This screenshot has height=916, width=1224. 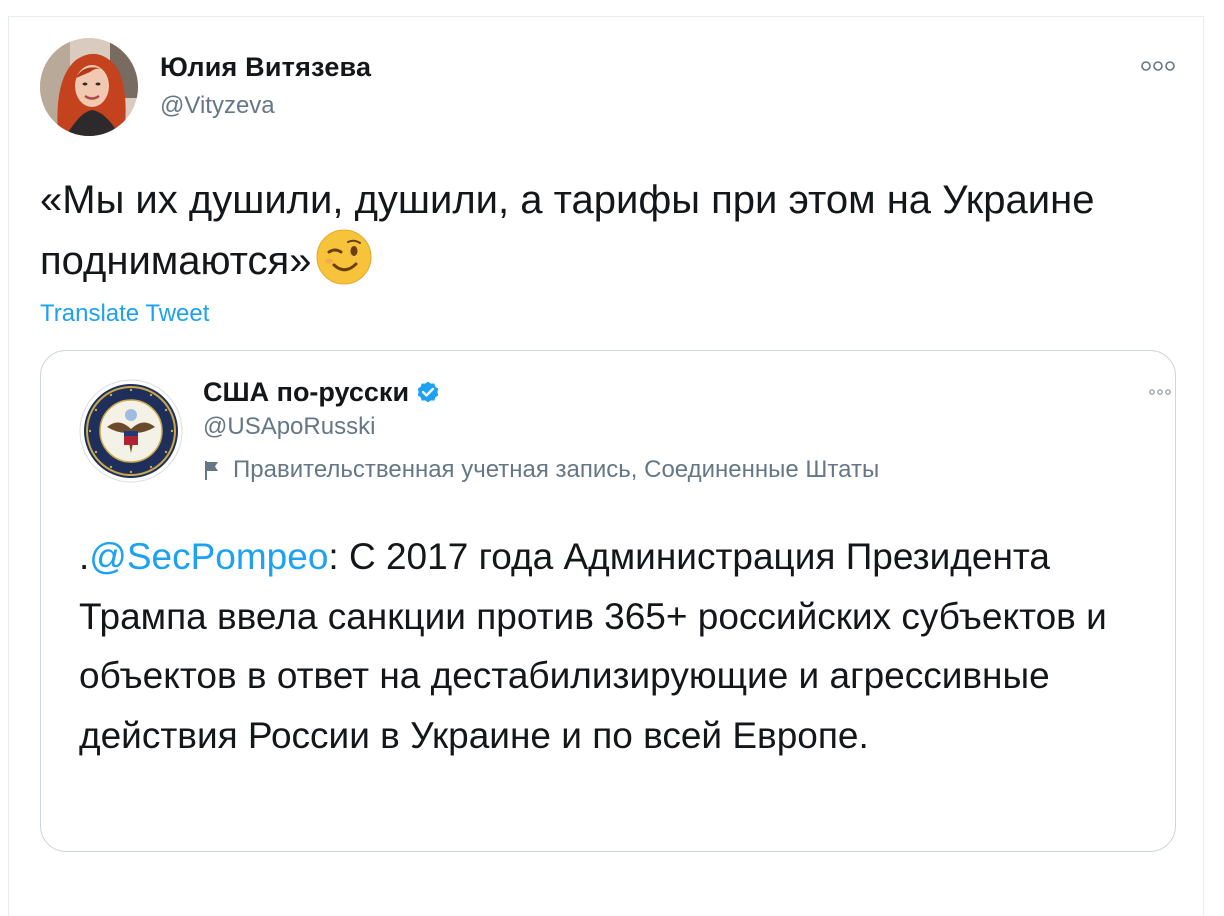 What do you see at coordinates (84, 556) in the screenshot?
I see `quoted-text-prefix: .` at bounding box center [84, 556].